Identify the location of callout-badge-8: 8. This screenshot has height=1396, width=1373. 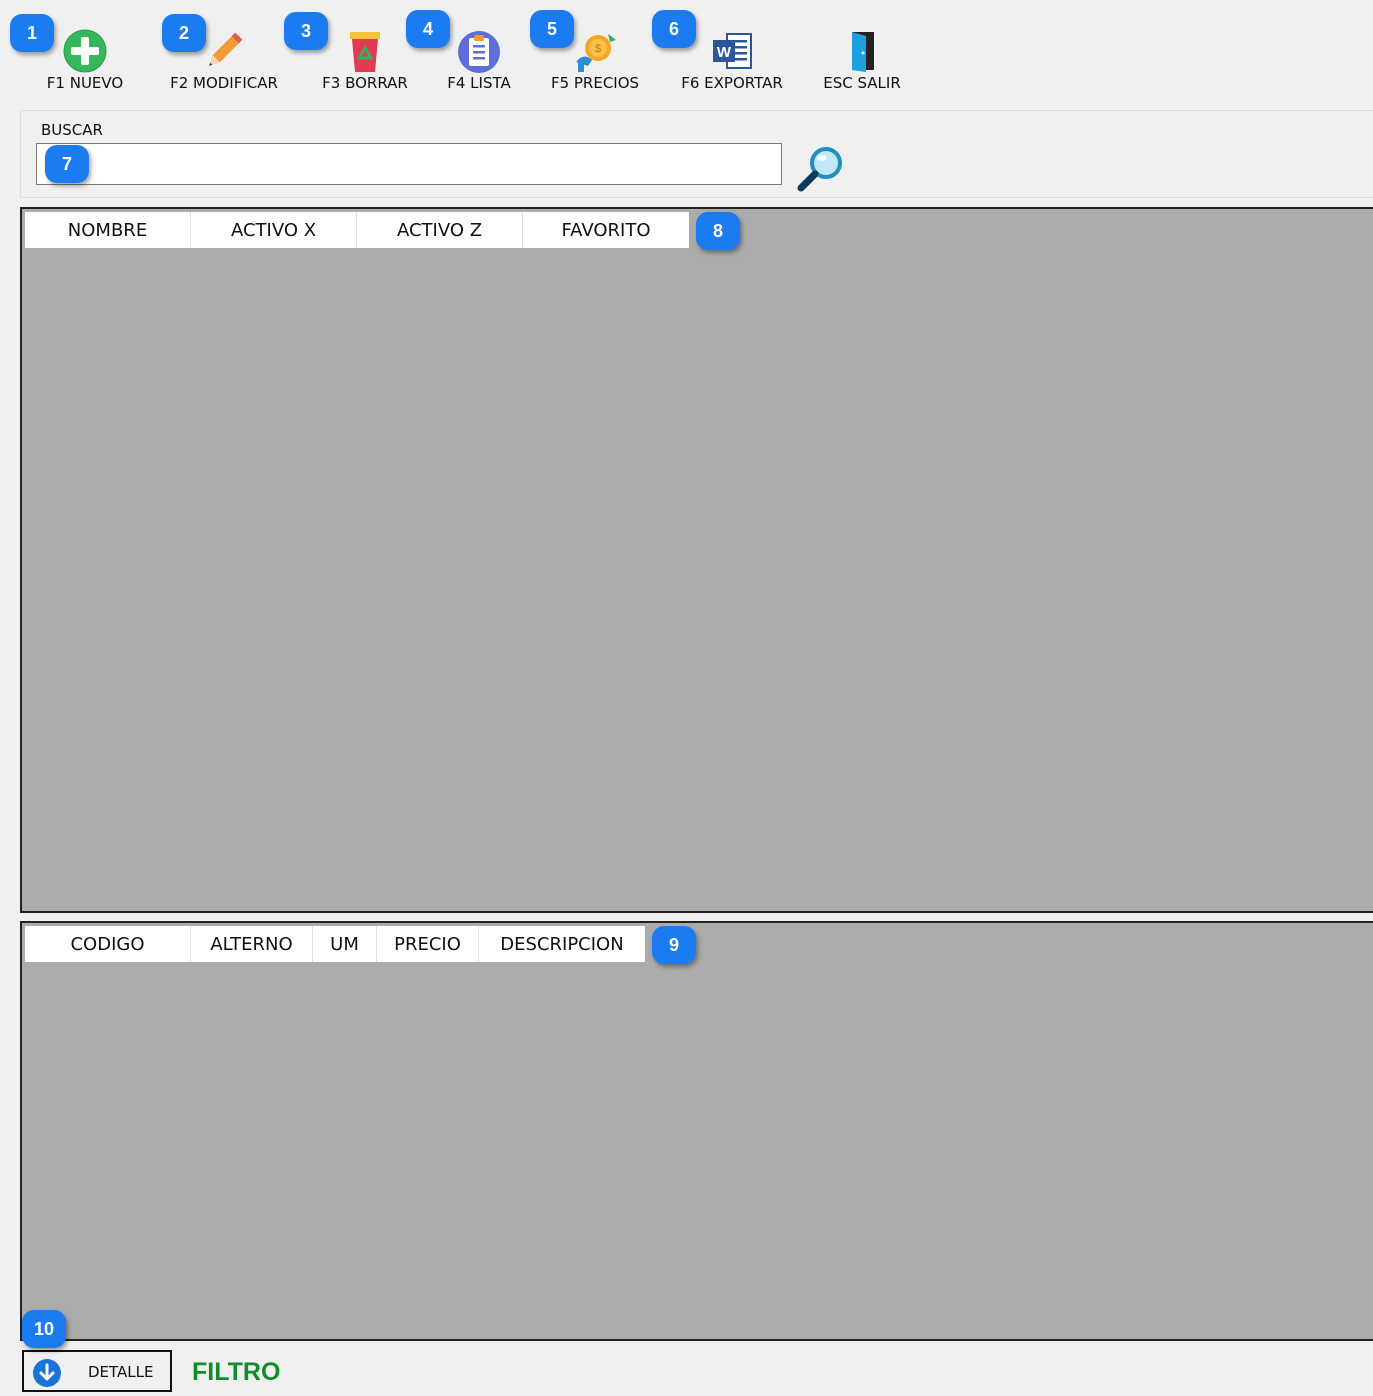
(718, 231).